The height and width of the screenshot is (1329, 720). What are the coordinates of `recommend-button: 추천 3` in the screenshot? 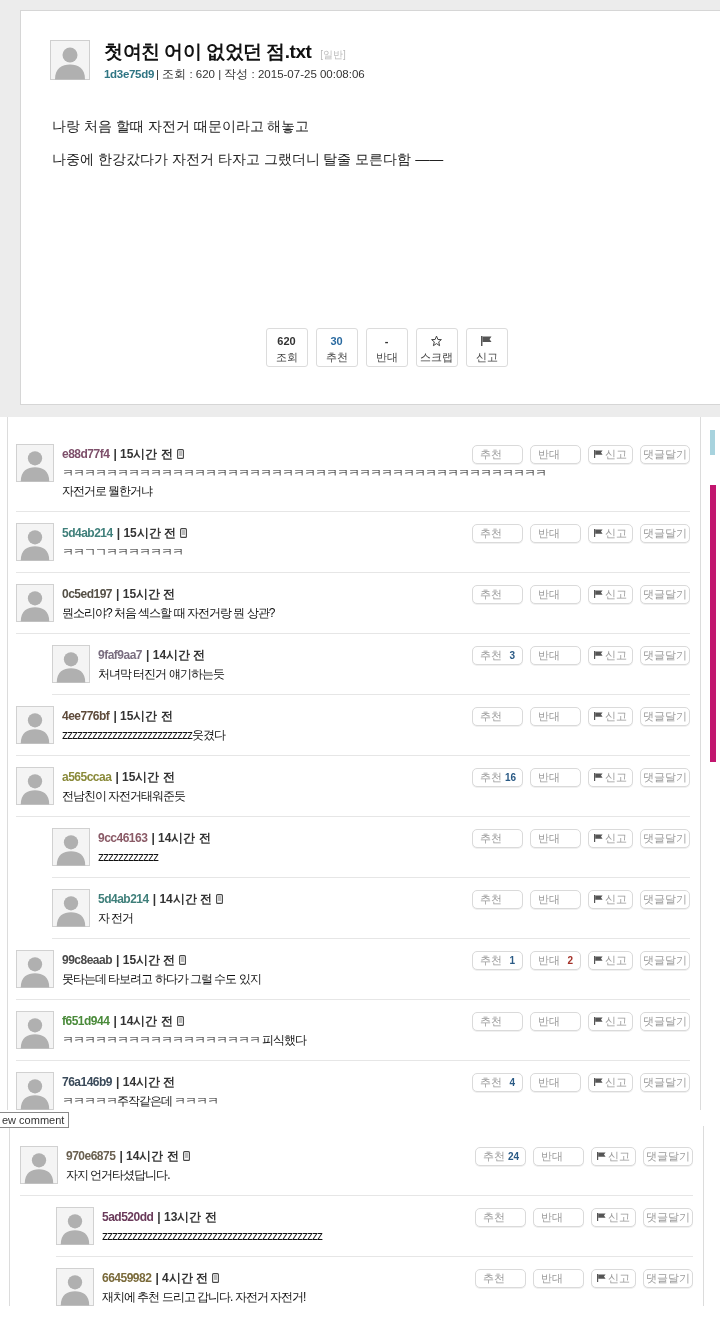 It's located at (497, 655).